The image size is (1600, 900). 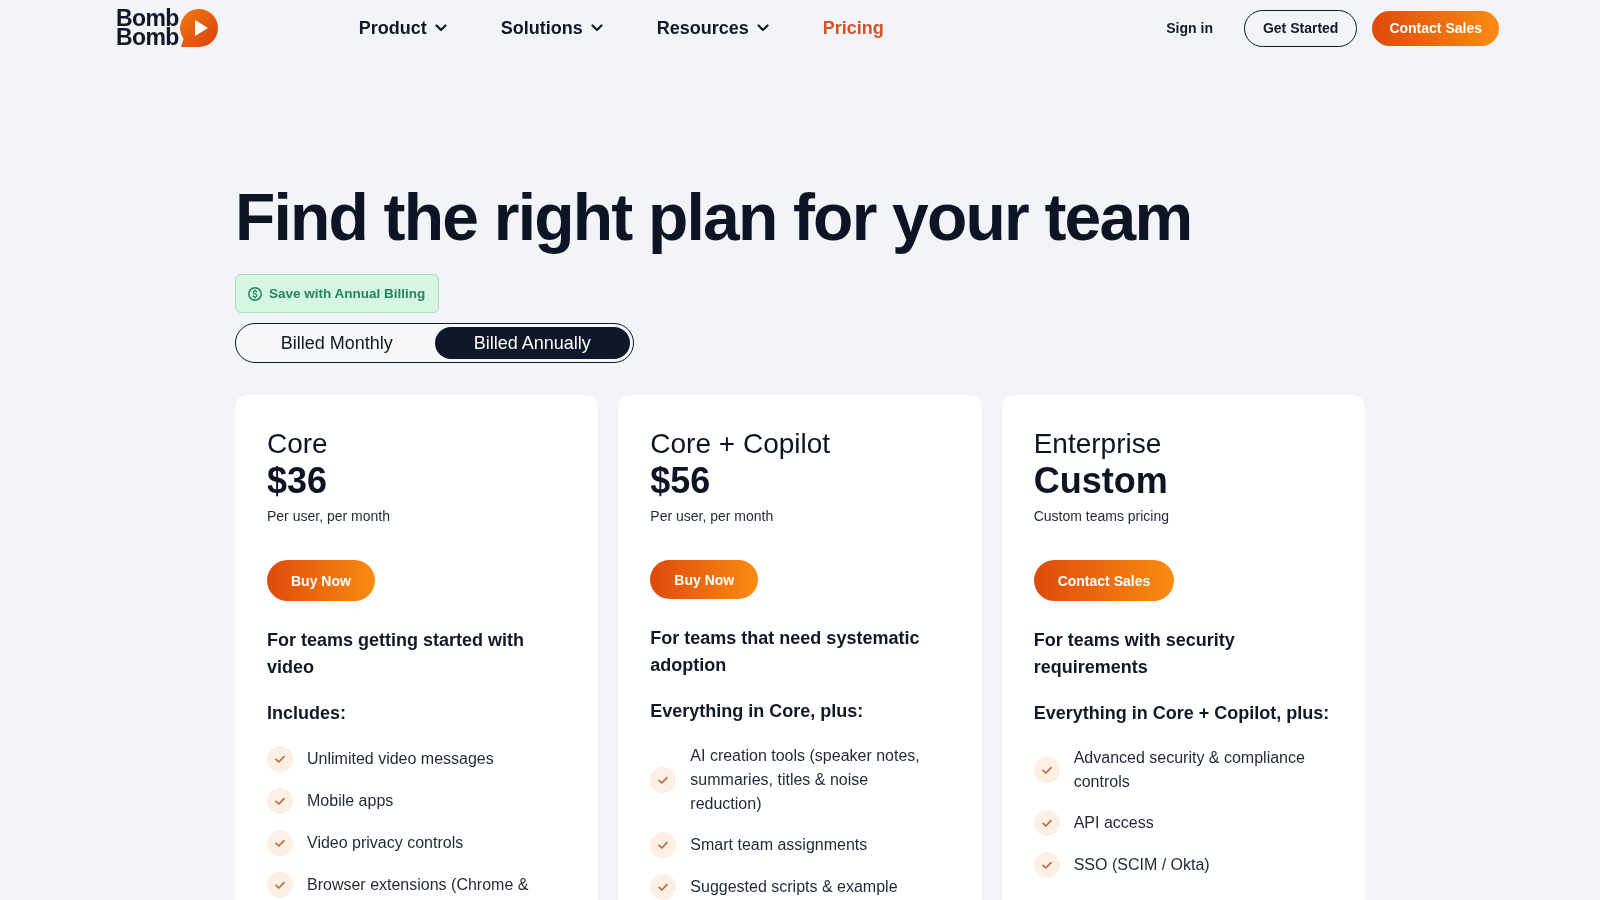 I want to click on feature-text: Video privacy controls, so click(x=386, y=843).